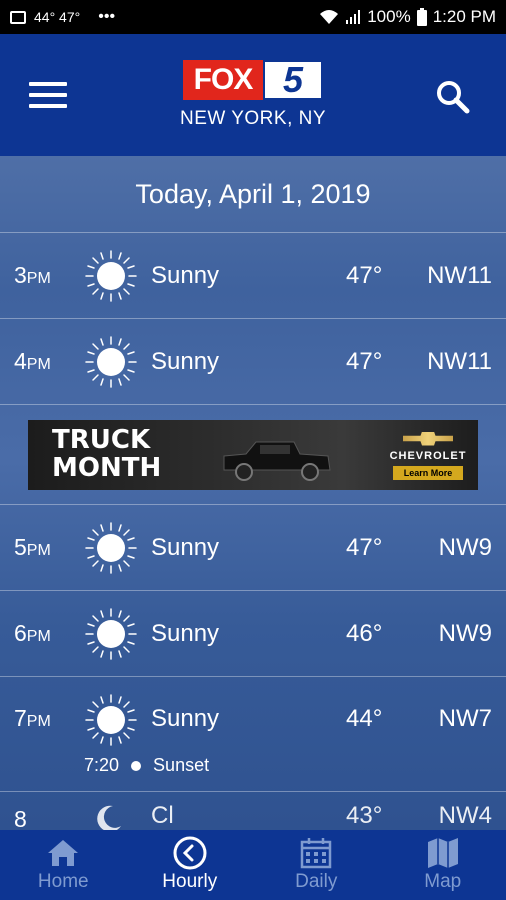  What do you see at coordinates (316, 881) in the screenshot?
I see `nav-label: Daily` at bounding box center [316, 881].